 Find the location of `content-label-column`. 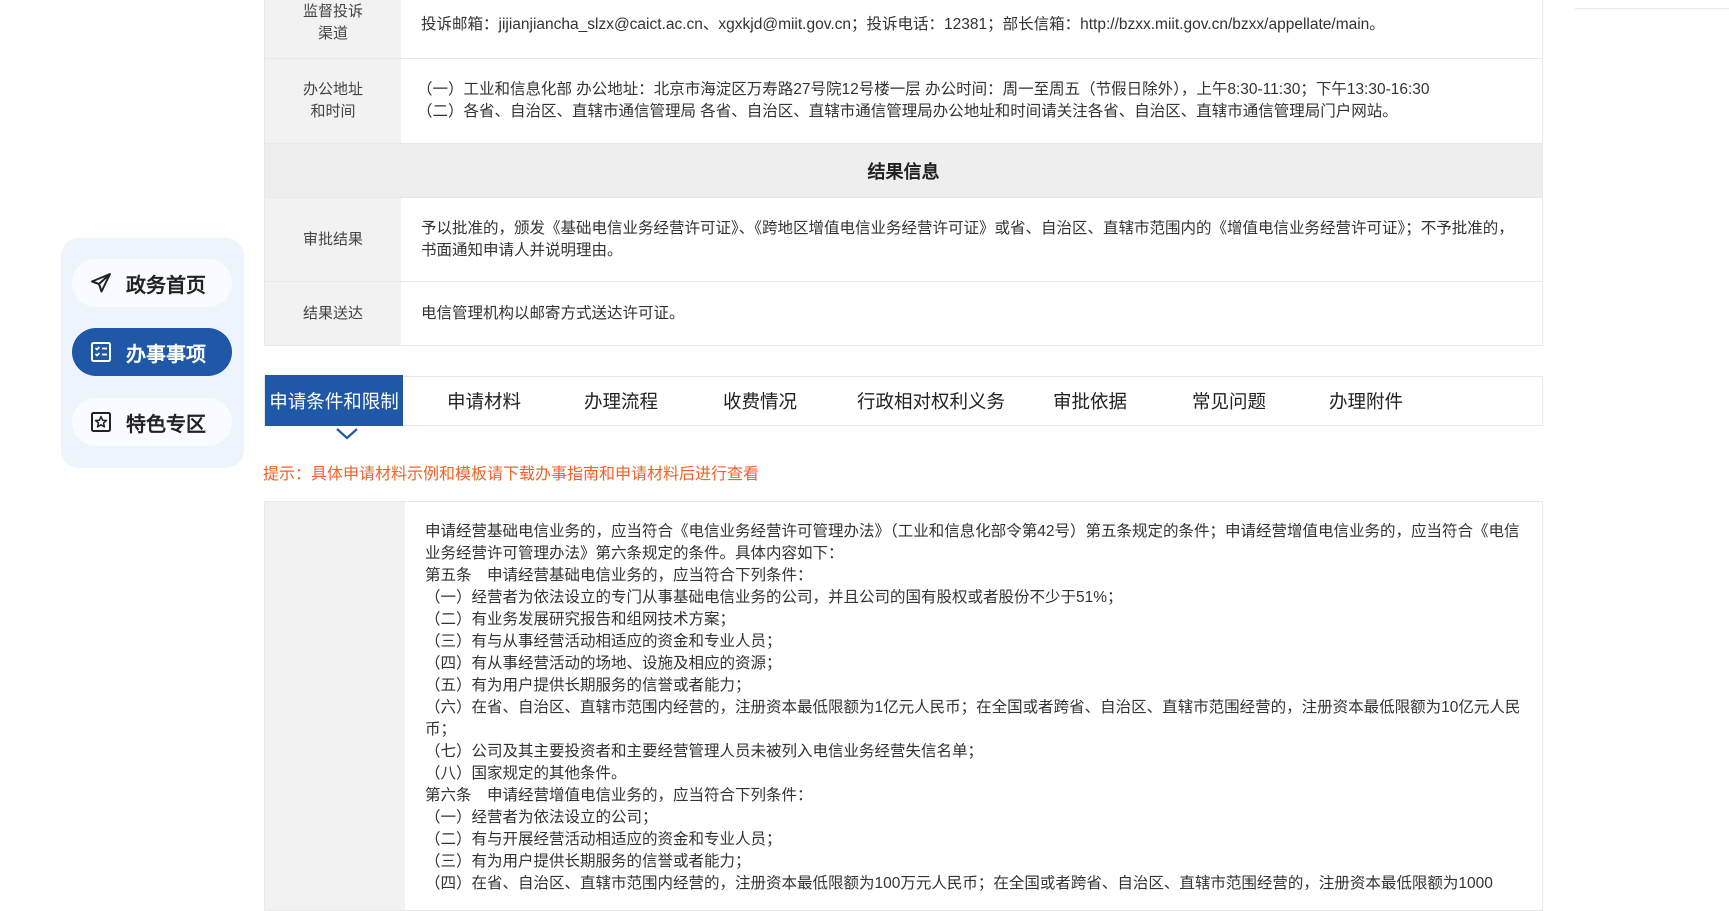

content-label-column is located at coordinates (335, 706).